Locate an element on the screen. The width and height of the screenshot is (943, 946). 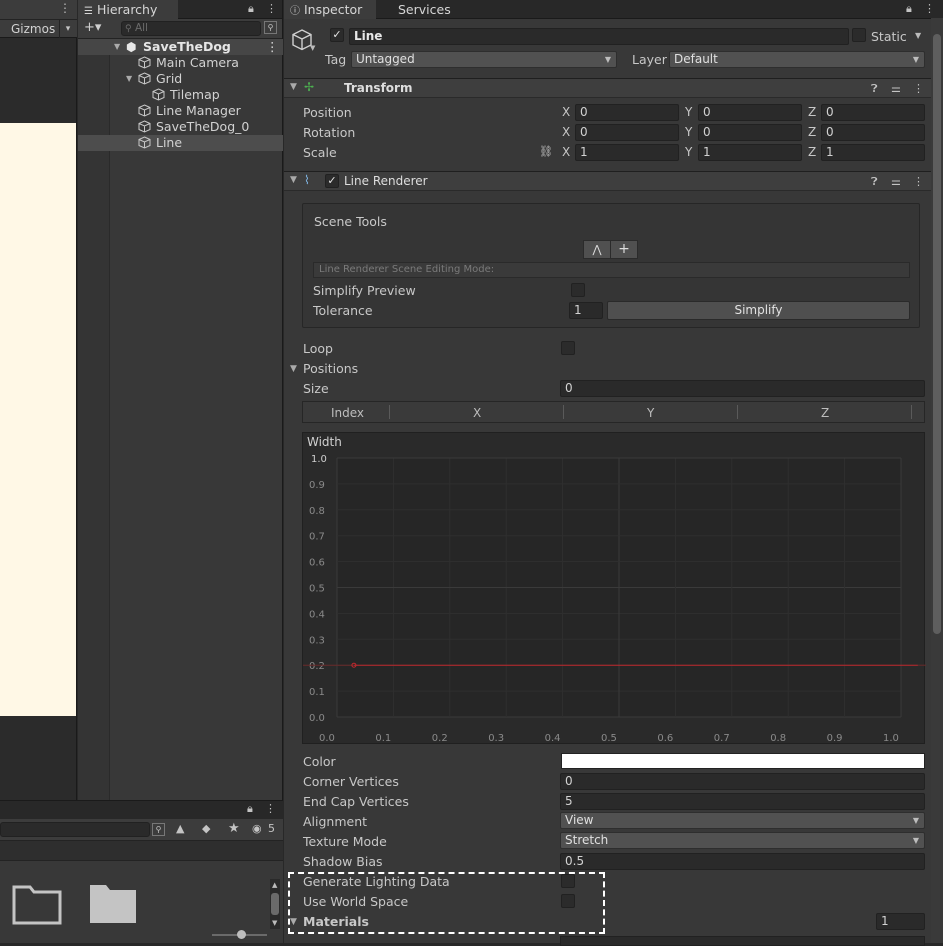
list-item: ▼ Grid is located at coordinates (180, 79).